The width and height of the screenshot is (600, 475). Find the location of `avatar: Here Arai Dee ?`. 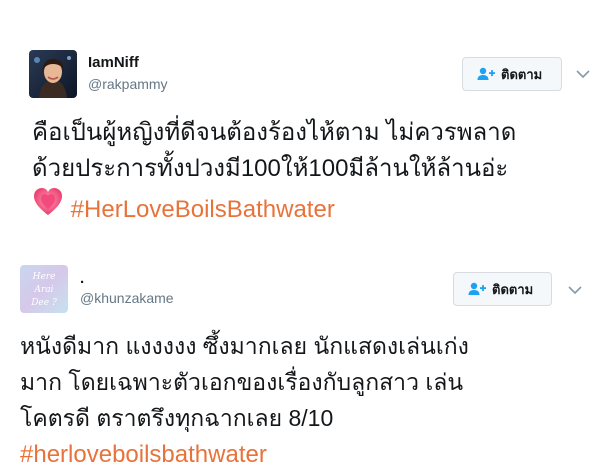

avatar: Here Arai Dee ? is located at coordinates (44, 289).